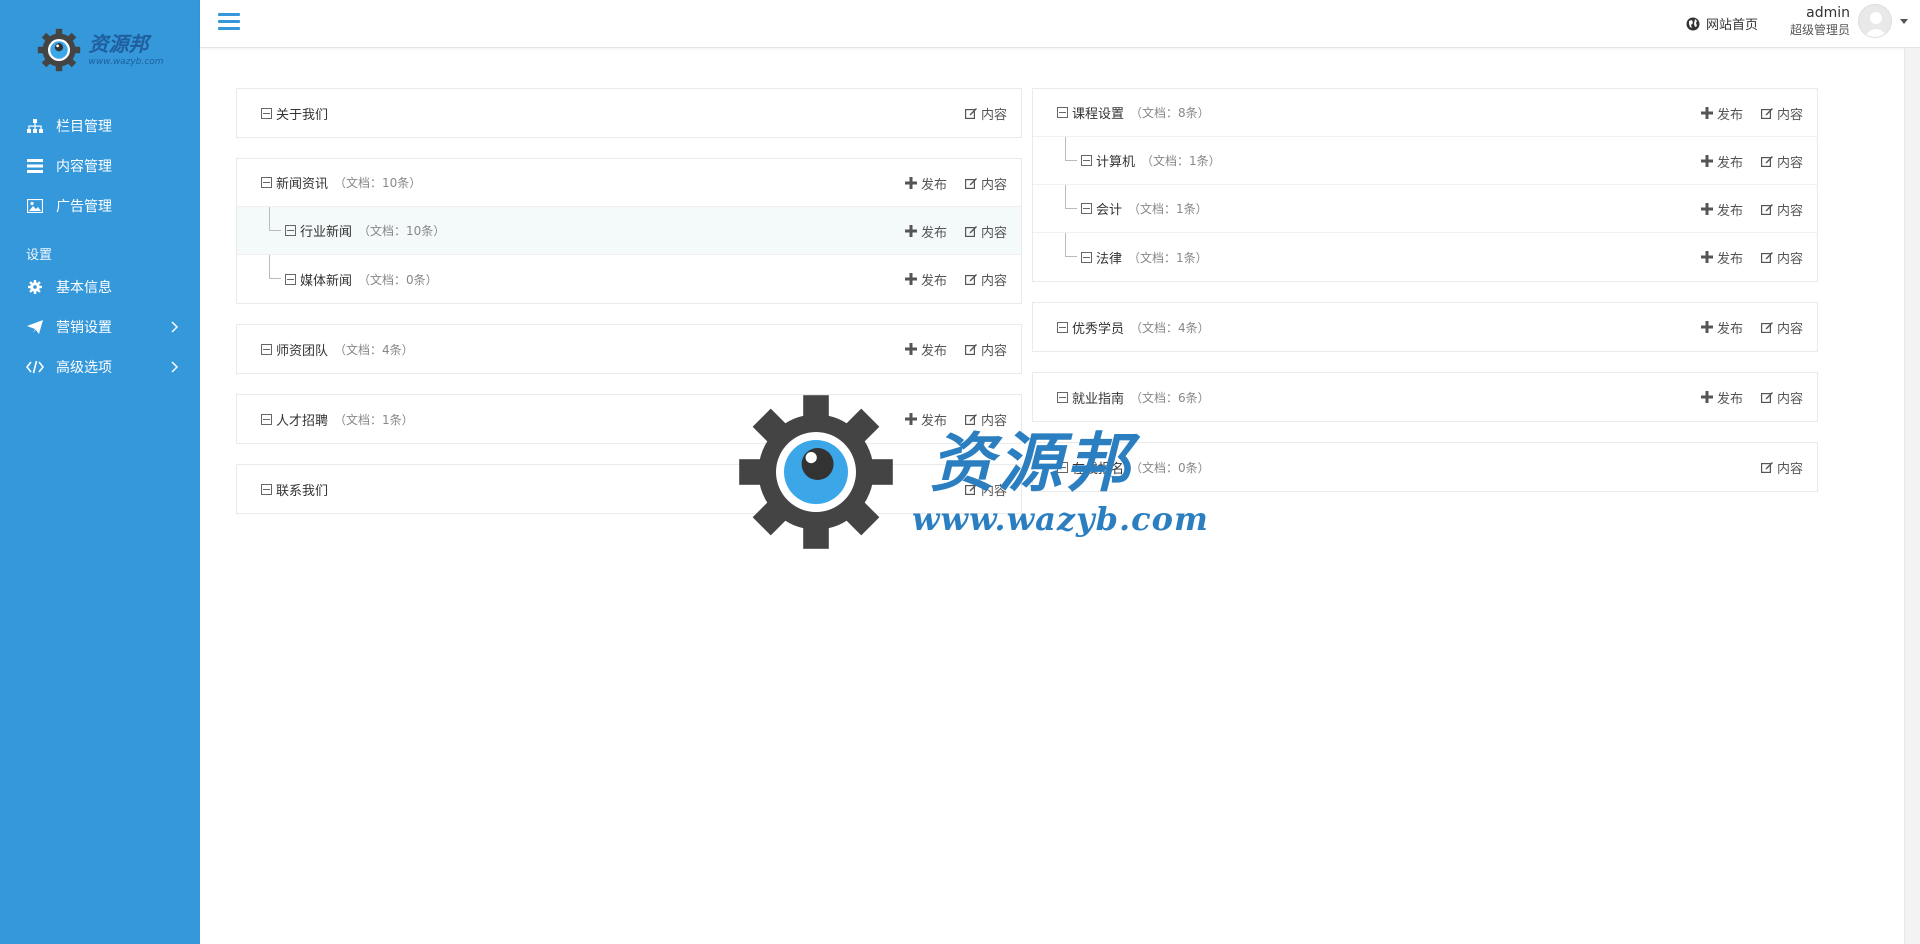 The height and width of the screenshot is (944, 1920). I want to click on category-card: 在线报名 （文档：0条） 内容, so click(1425, 467).